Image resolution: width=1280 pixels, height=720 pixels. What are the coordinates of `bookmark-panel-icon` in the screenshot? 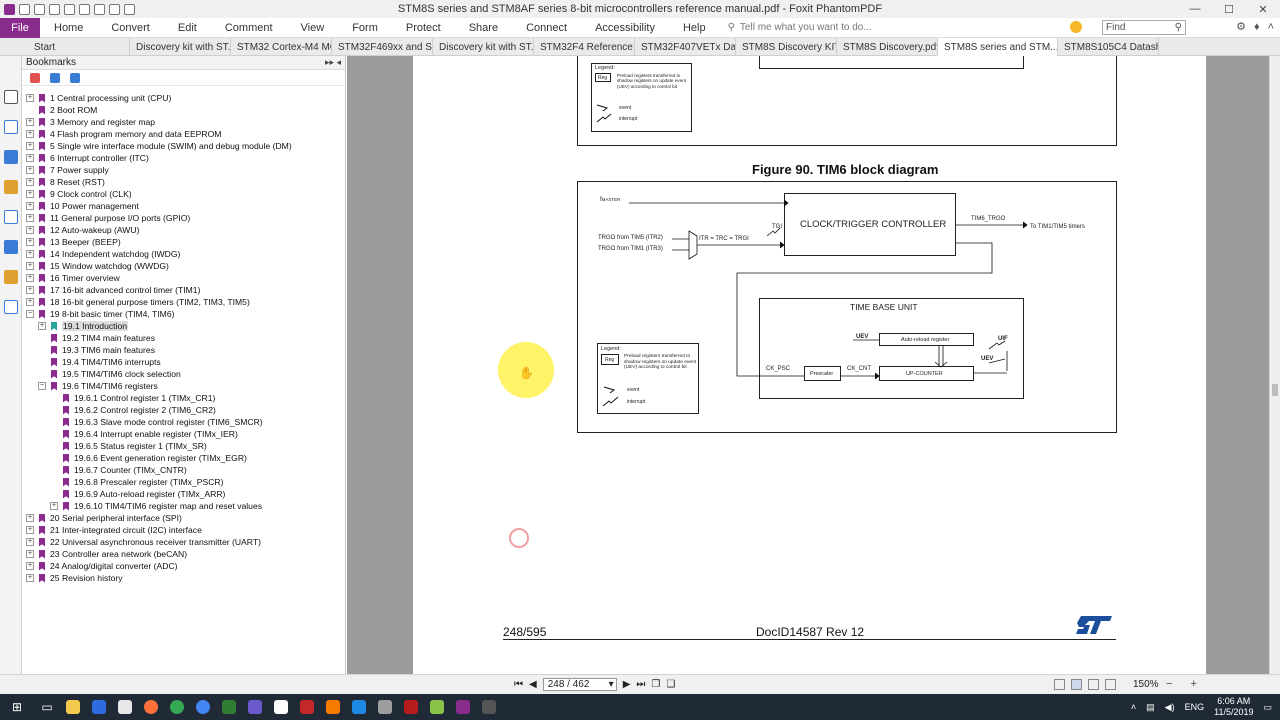 It's located at (11, 187).